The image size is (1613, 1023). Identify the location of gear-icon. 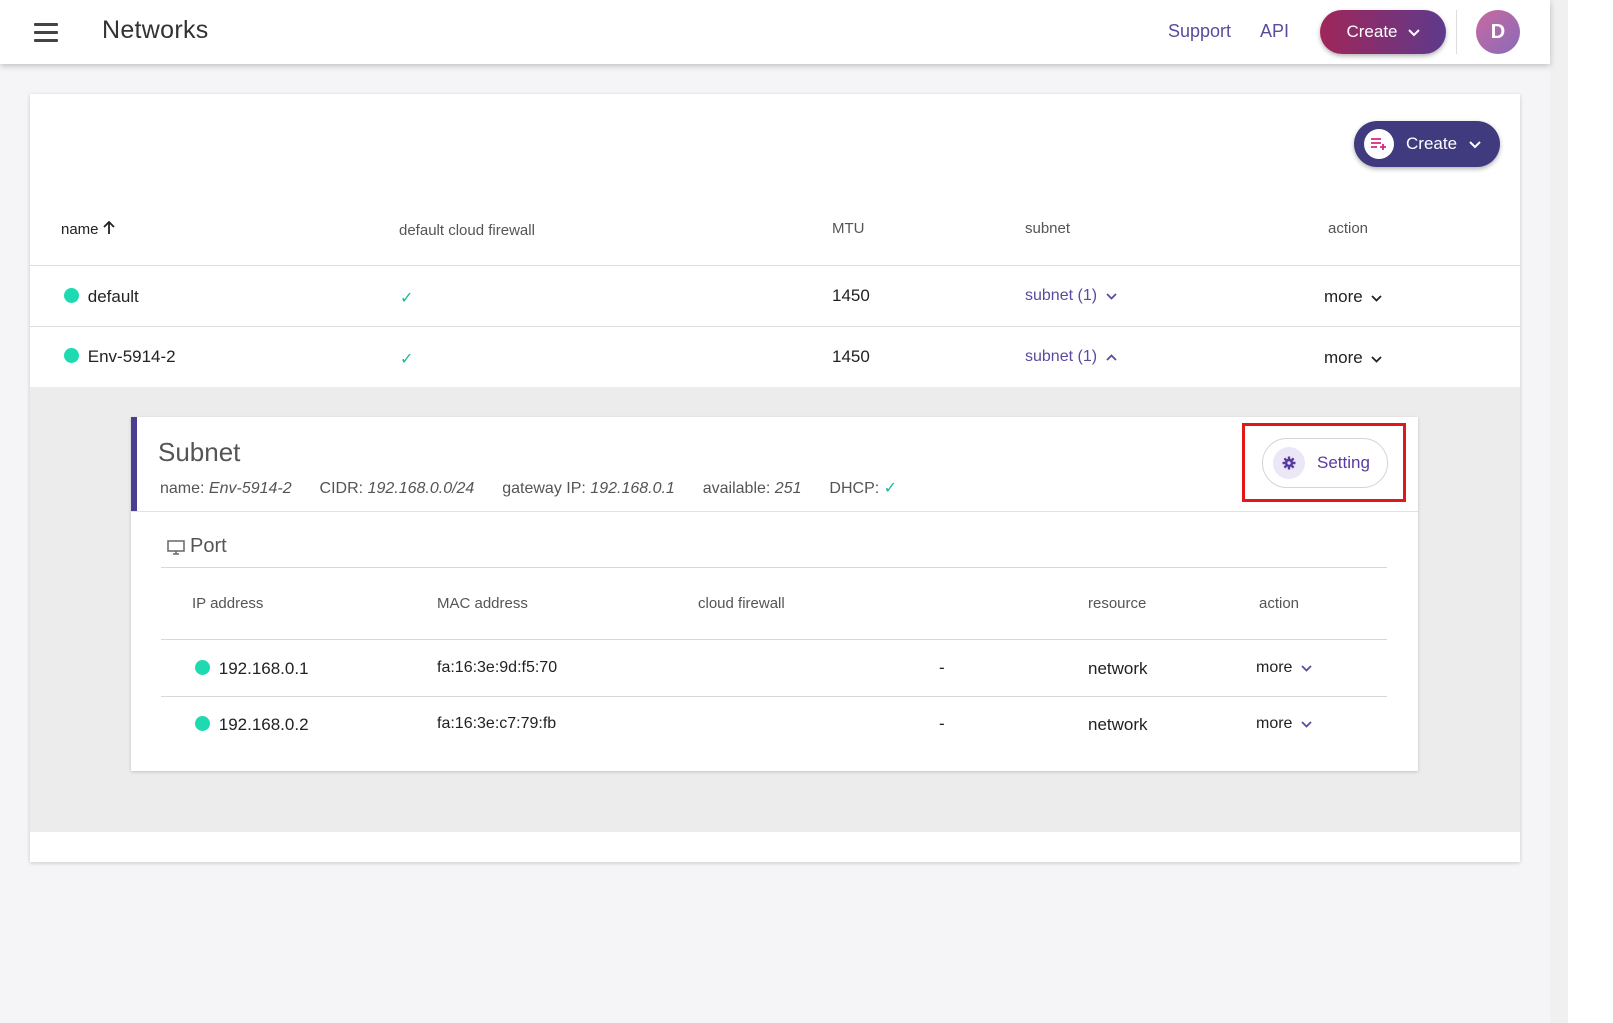
(1289, 463).